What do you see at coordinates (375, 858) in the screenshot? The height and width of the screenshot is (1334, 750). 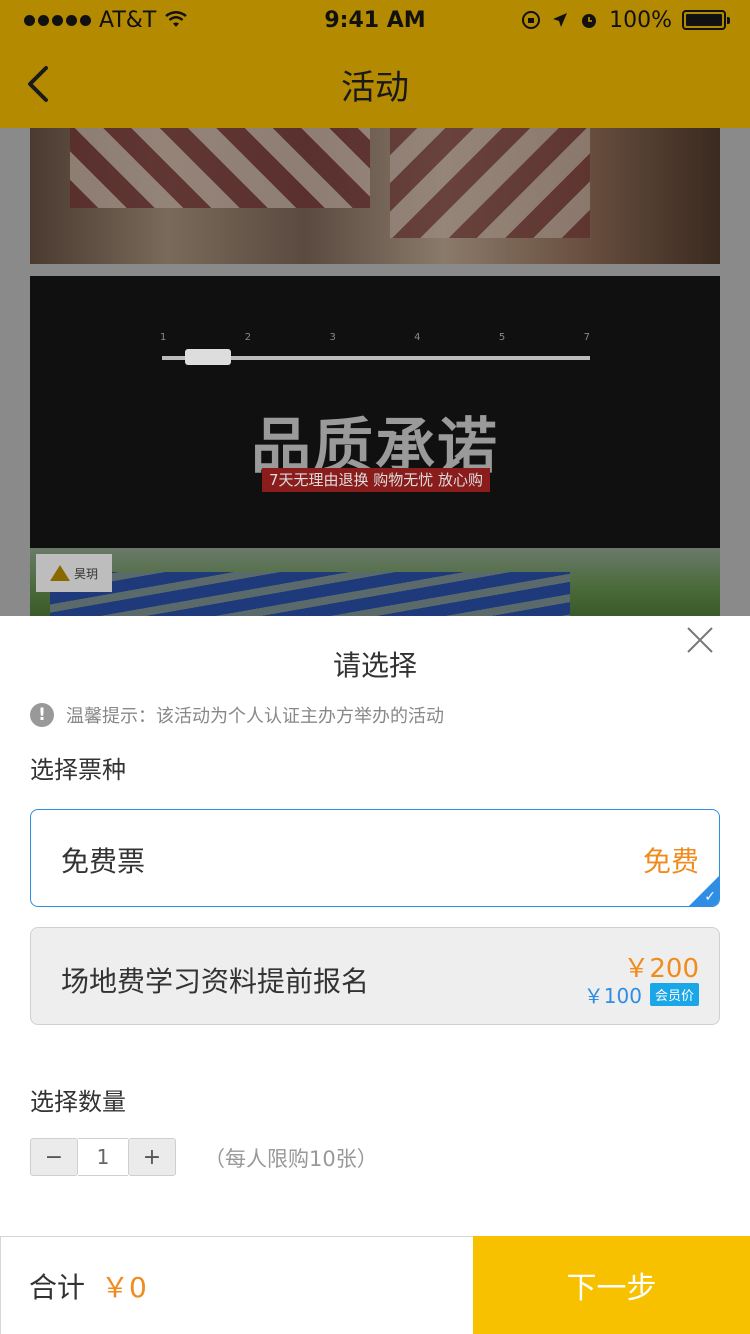 I see `ticket-option-free: 免费票 免费 ✓` at bounding box center [375, 858].